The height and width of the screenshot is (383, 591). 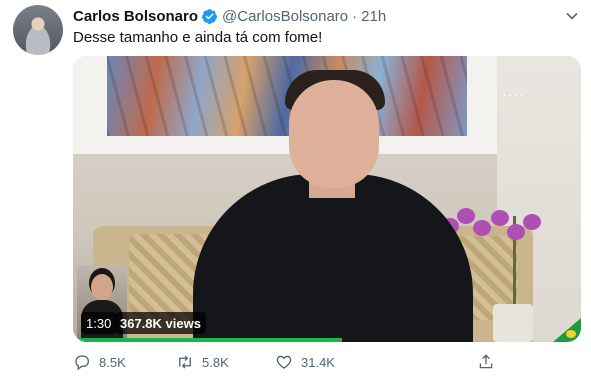 I want to click on retweet-button: 5.8K, so click(x=202, y=362).